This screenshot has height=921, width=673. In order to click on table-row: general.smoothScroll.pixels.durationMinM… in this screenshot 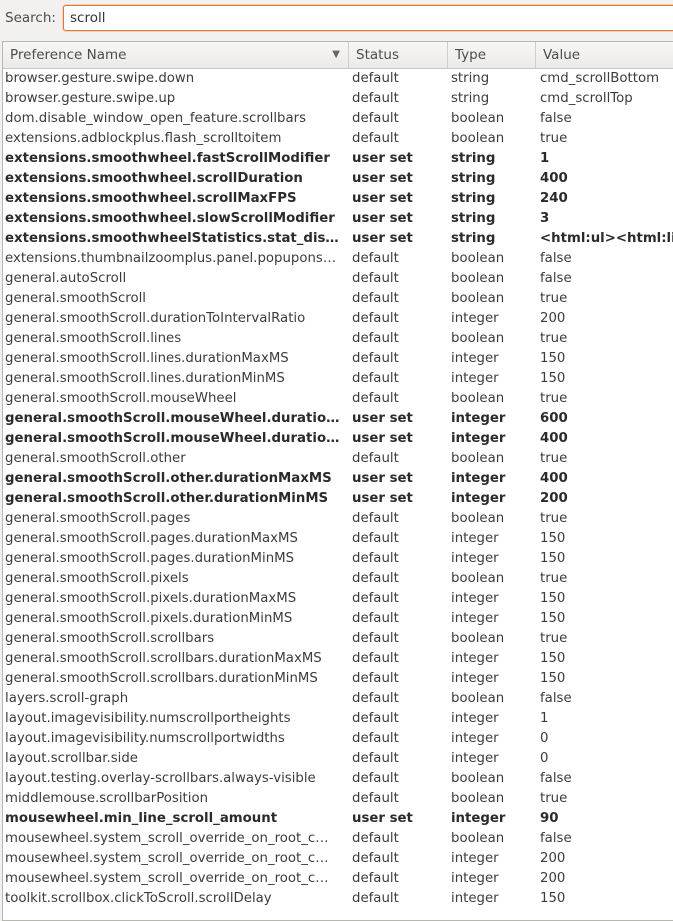, I will do `click(338, 619)`.